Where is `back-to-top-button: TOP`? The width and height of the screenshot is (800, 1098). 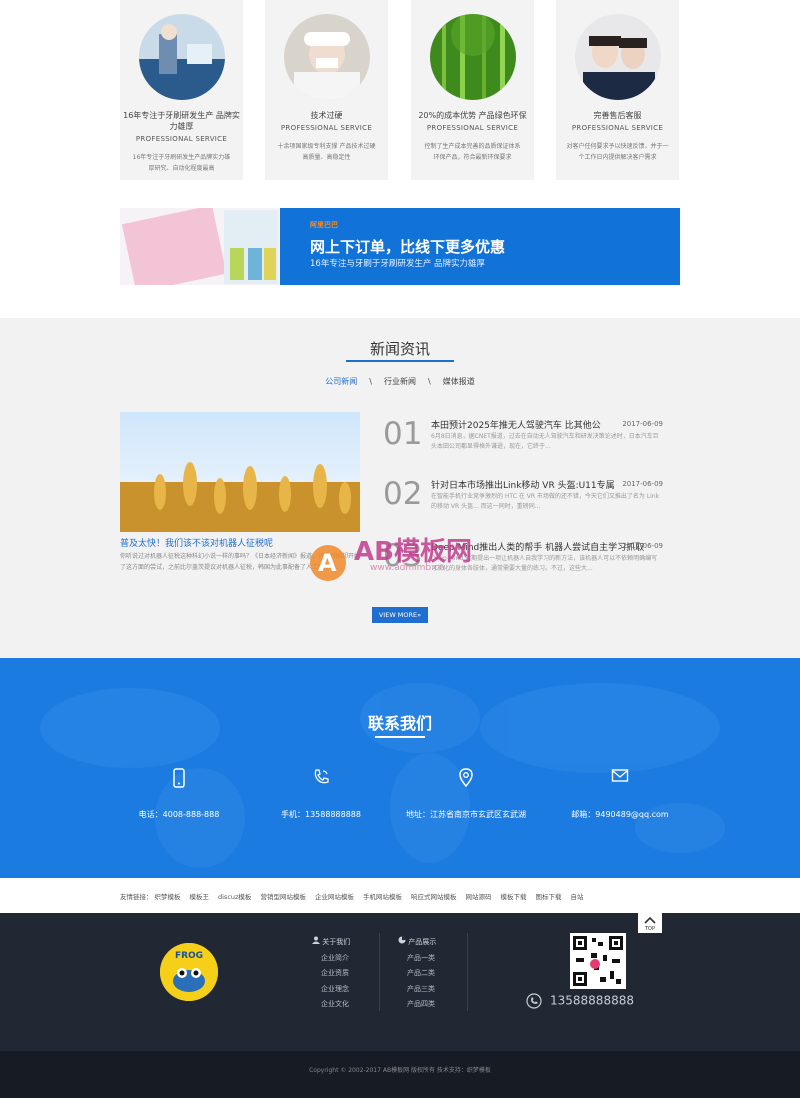
back-to-top-button: TOP is located at coordinates (650, 923).